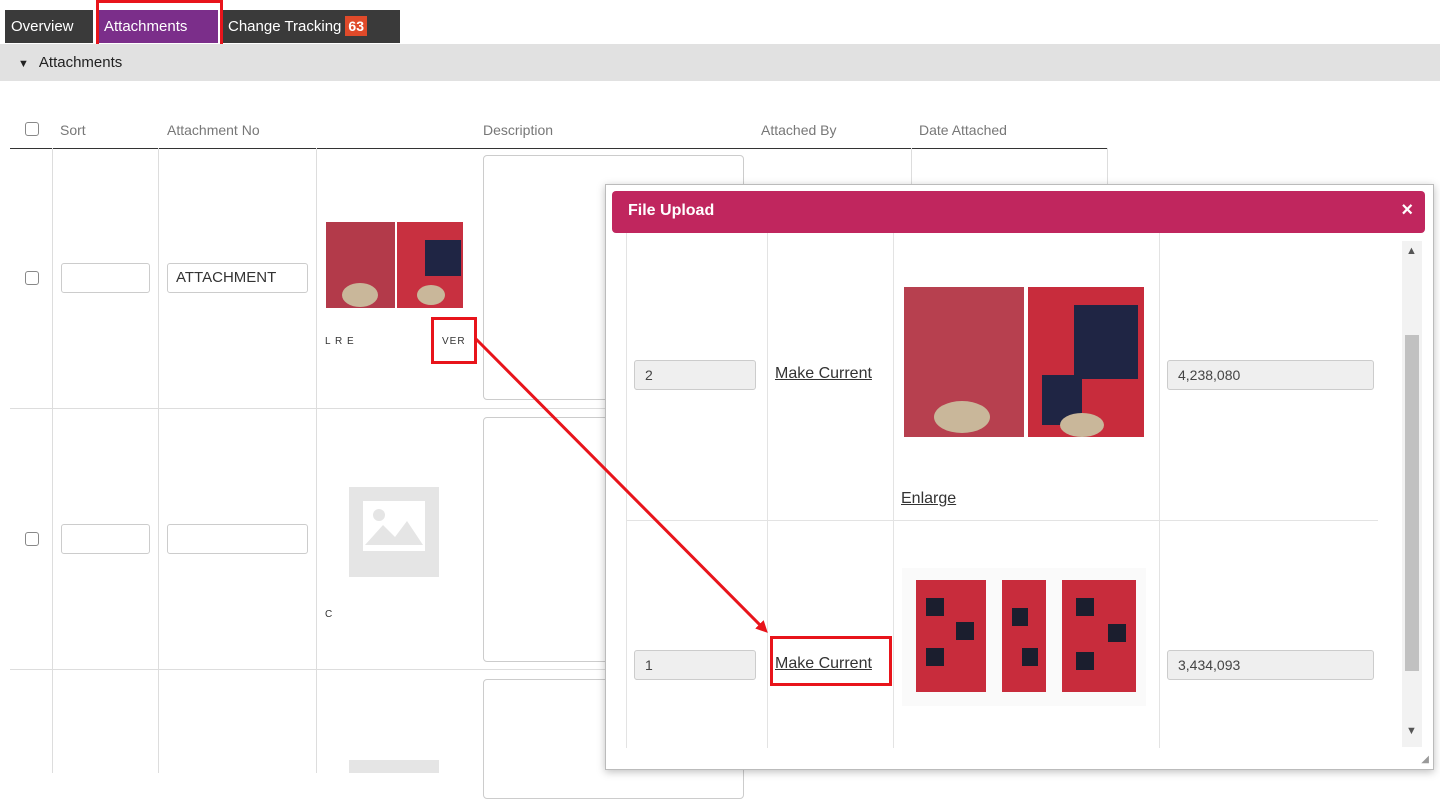  I want to click on tab-change-tracking: Change Tracking 63, so click(311, 26).